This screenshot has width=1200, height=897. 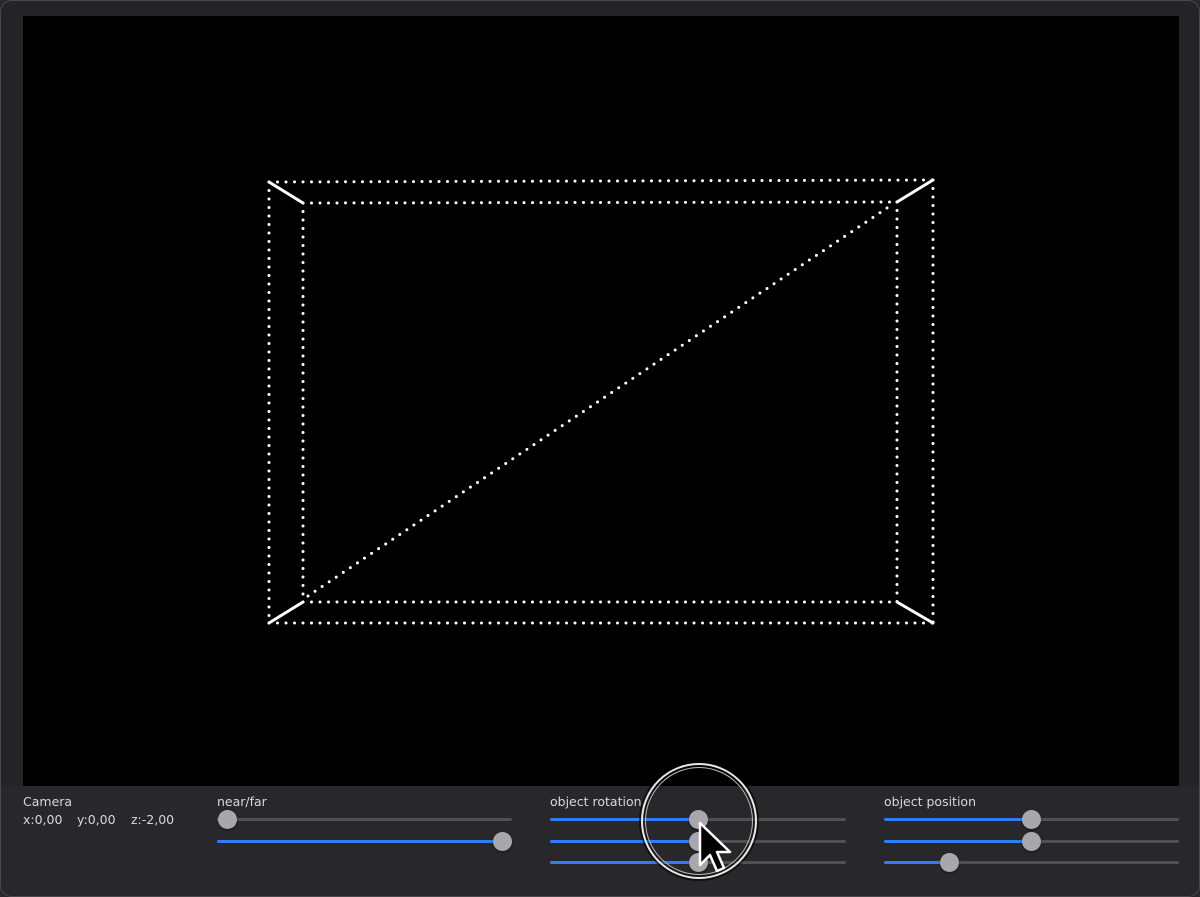 I want to click on rotation-y-slider, so click(x=698, y=841).